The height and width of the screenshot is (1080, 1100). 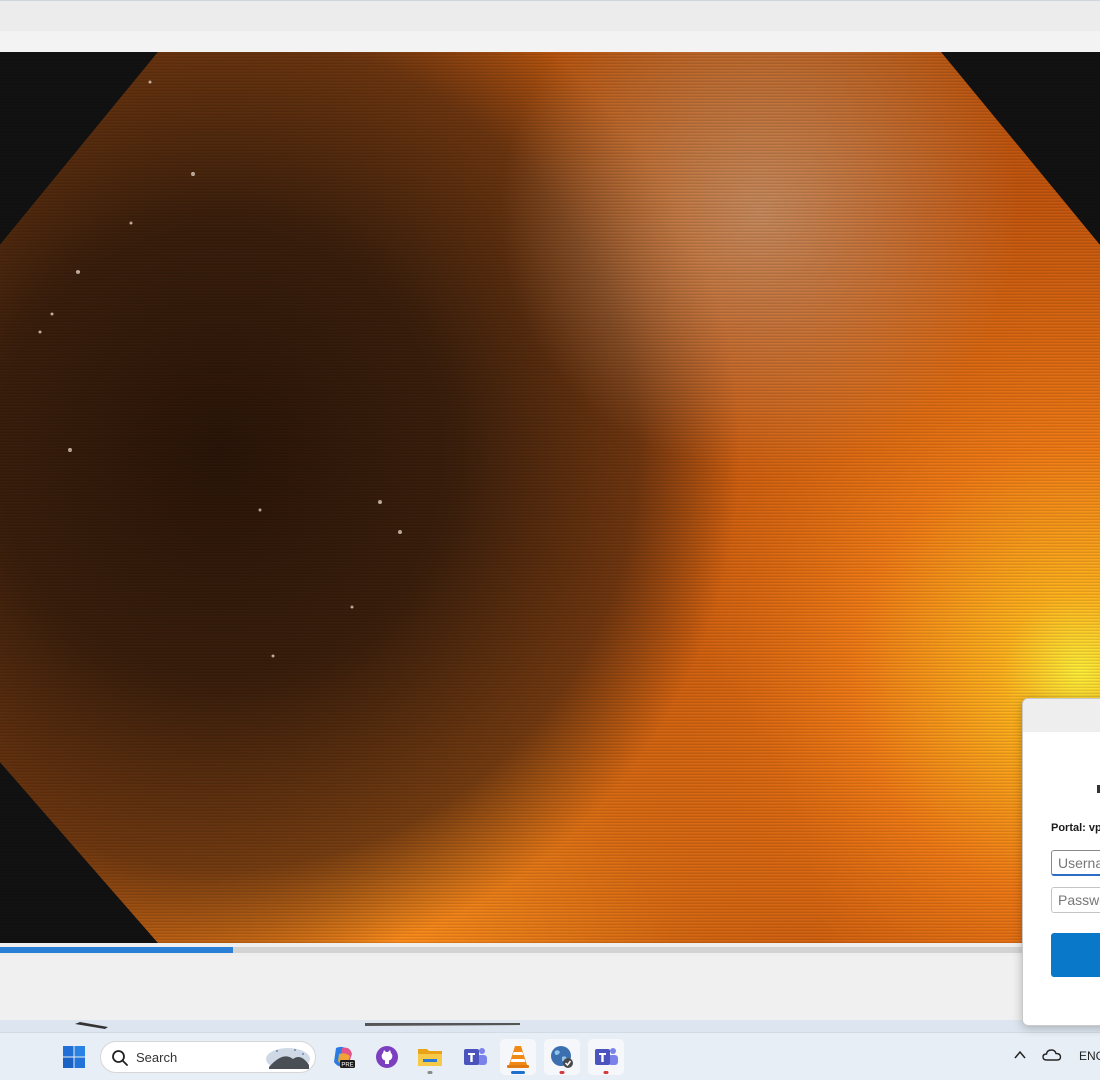 What do you see at coordinates (1052, 1055) in the screenshot?
I see `onedrive-cloud-icon` at bounding box center [1052, 1055].